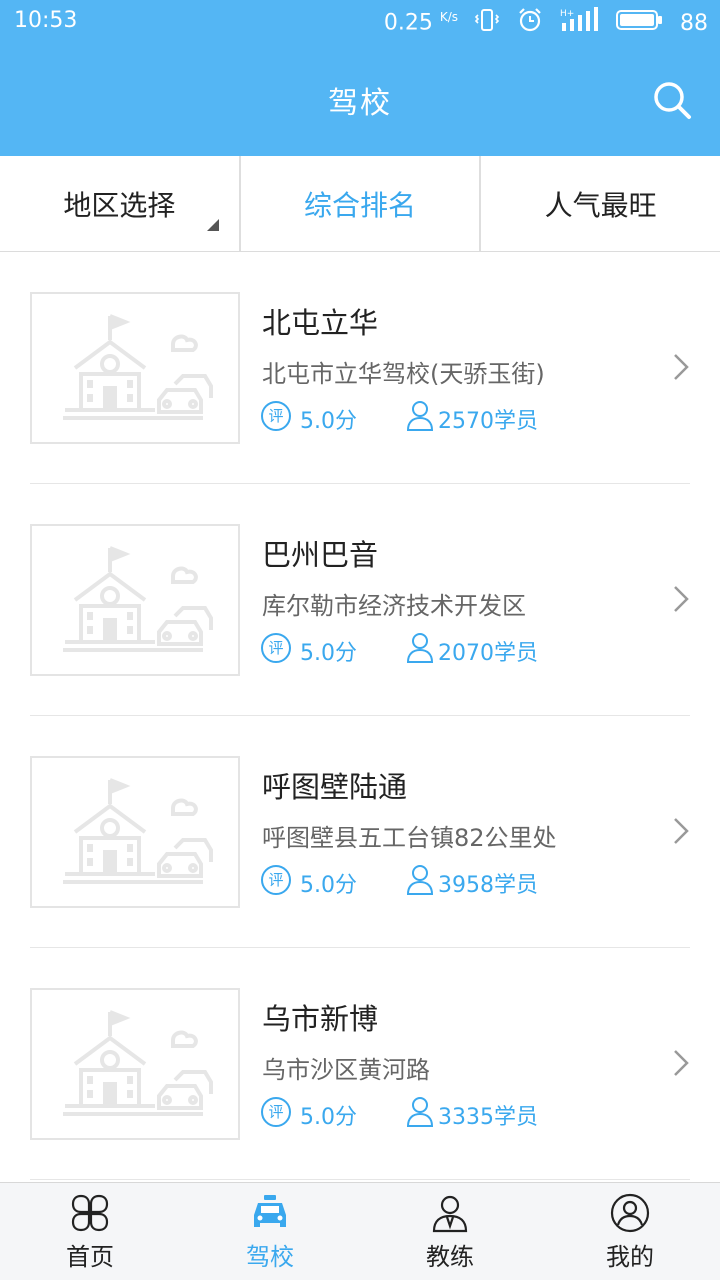  Describe the element at coordinates (450, 1214) in the screenshot. I see `coach-icon` at that location.